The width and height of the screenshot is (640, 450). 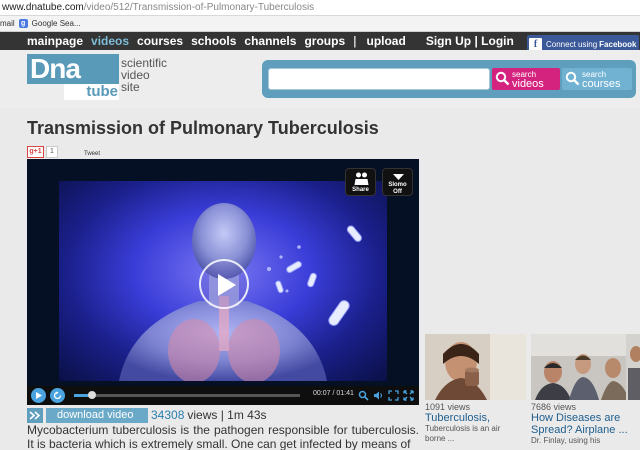 I want to click on url-host: www.dnatube.com, so click(x=43, y=7).